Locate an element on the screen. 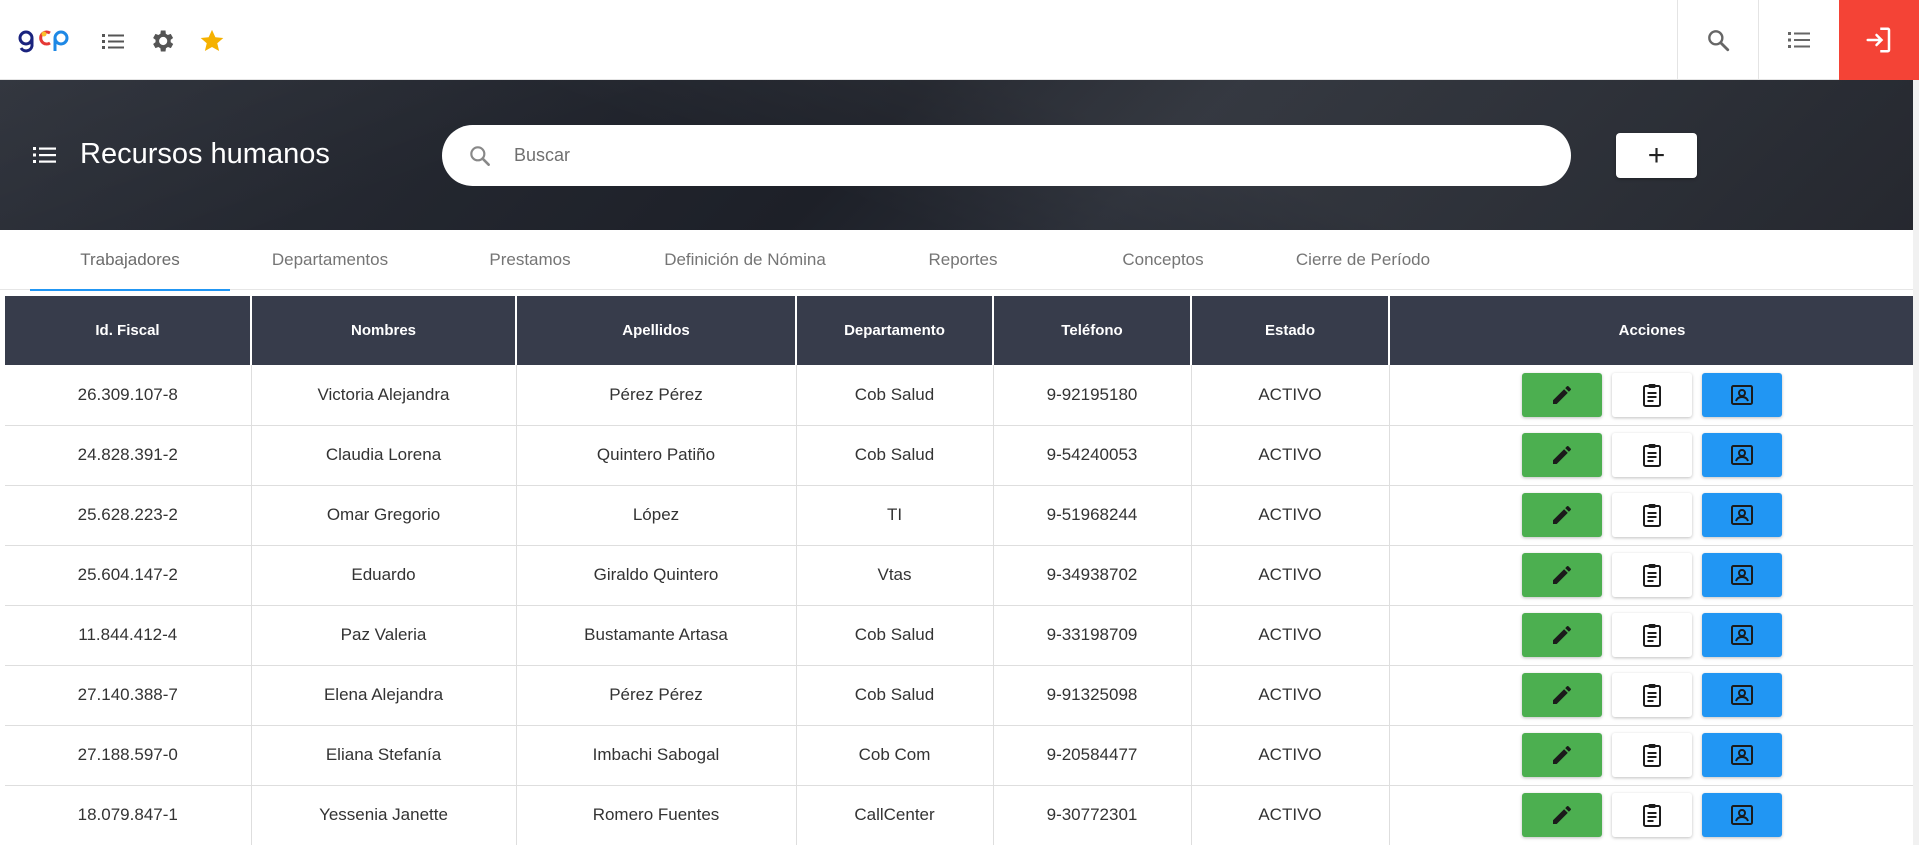 The width and height of the screenshot is (1919, 845). cell-apellidos: Quintero Patiño is located at coordinates (656, 455).